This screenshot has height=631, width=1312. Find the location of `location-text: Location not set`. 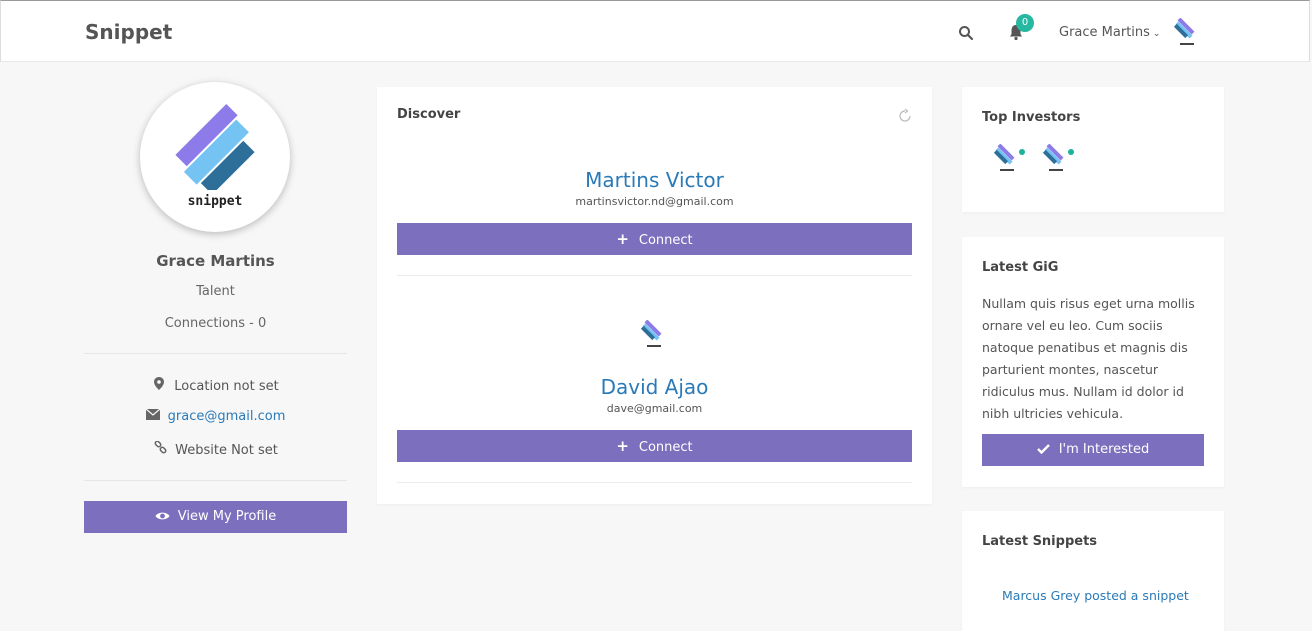

location-text: Location not set is located at coordinates (226, 386).